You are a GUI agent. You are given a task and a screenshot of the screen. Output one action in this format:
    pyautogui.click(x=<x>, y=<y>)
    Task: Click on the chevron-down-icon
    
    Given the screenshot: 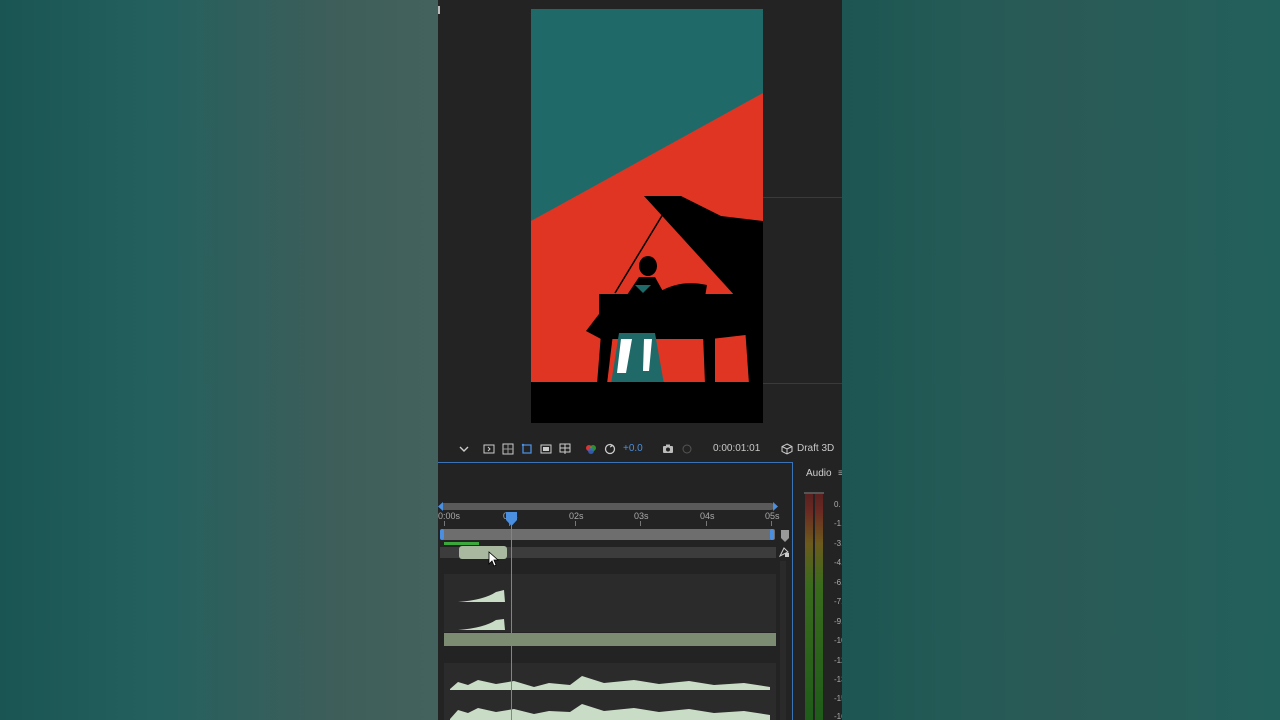 What is the action you would take?
    pyautogui.click(x=464, y=449)
    